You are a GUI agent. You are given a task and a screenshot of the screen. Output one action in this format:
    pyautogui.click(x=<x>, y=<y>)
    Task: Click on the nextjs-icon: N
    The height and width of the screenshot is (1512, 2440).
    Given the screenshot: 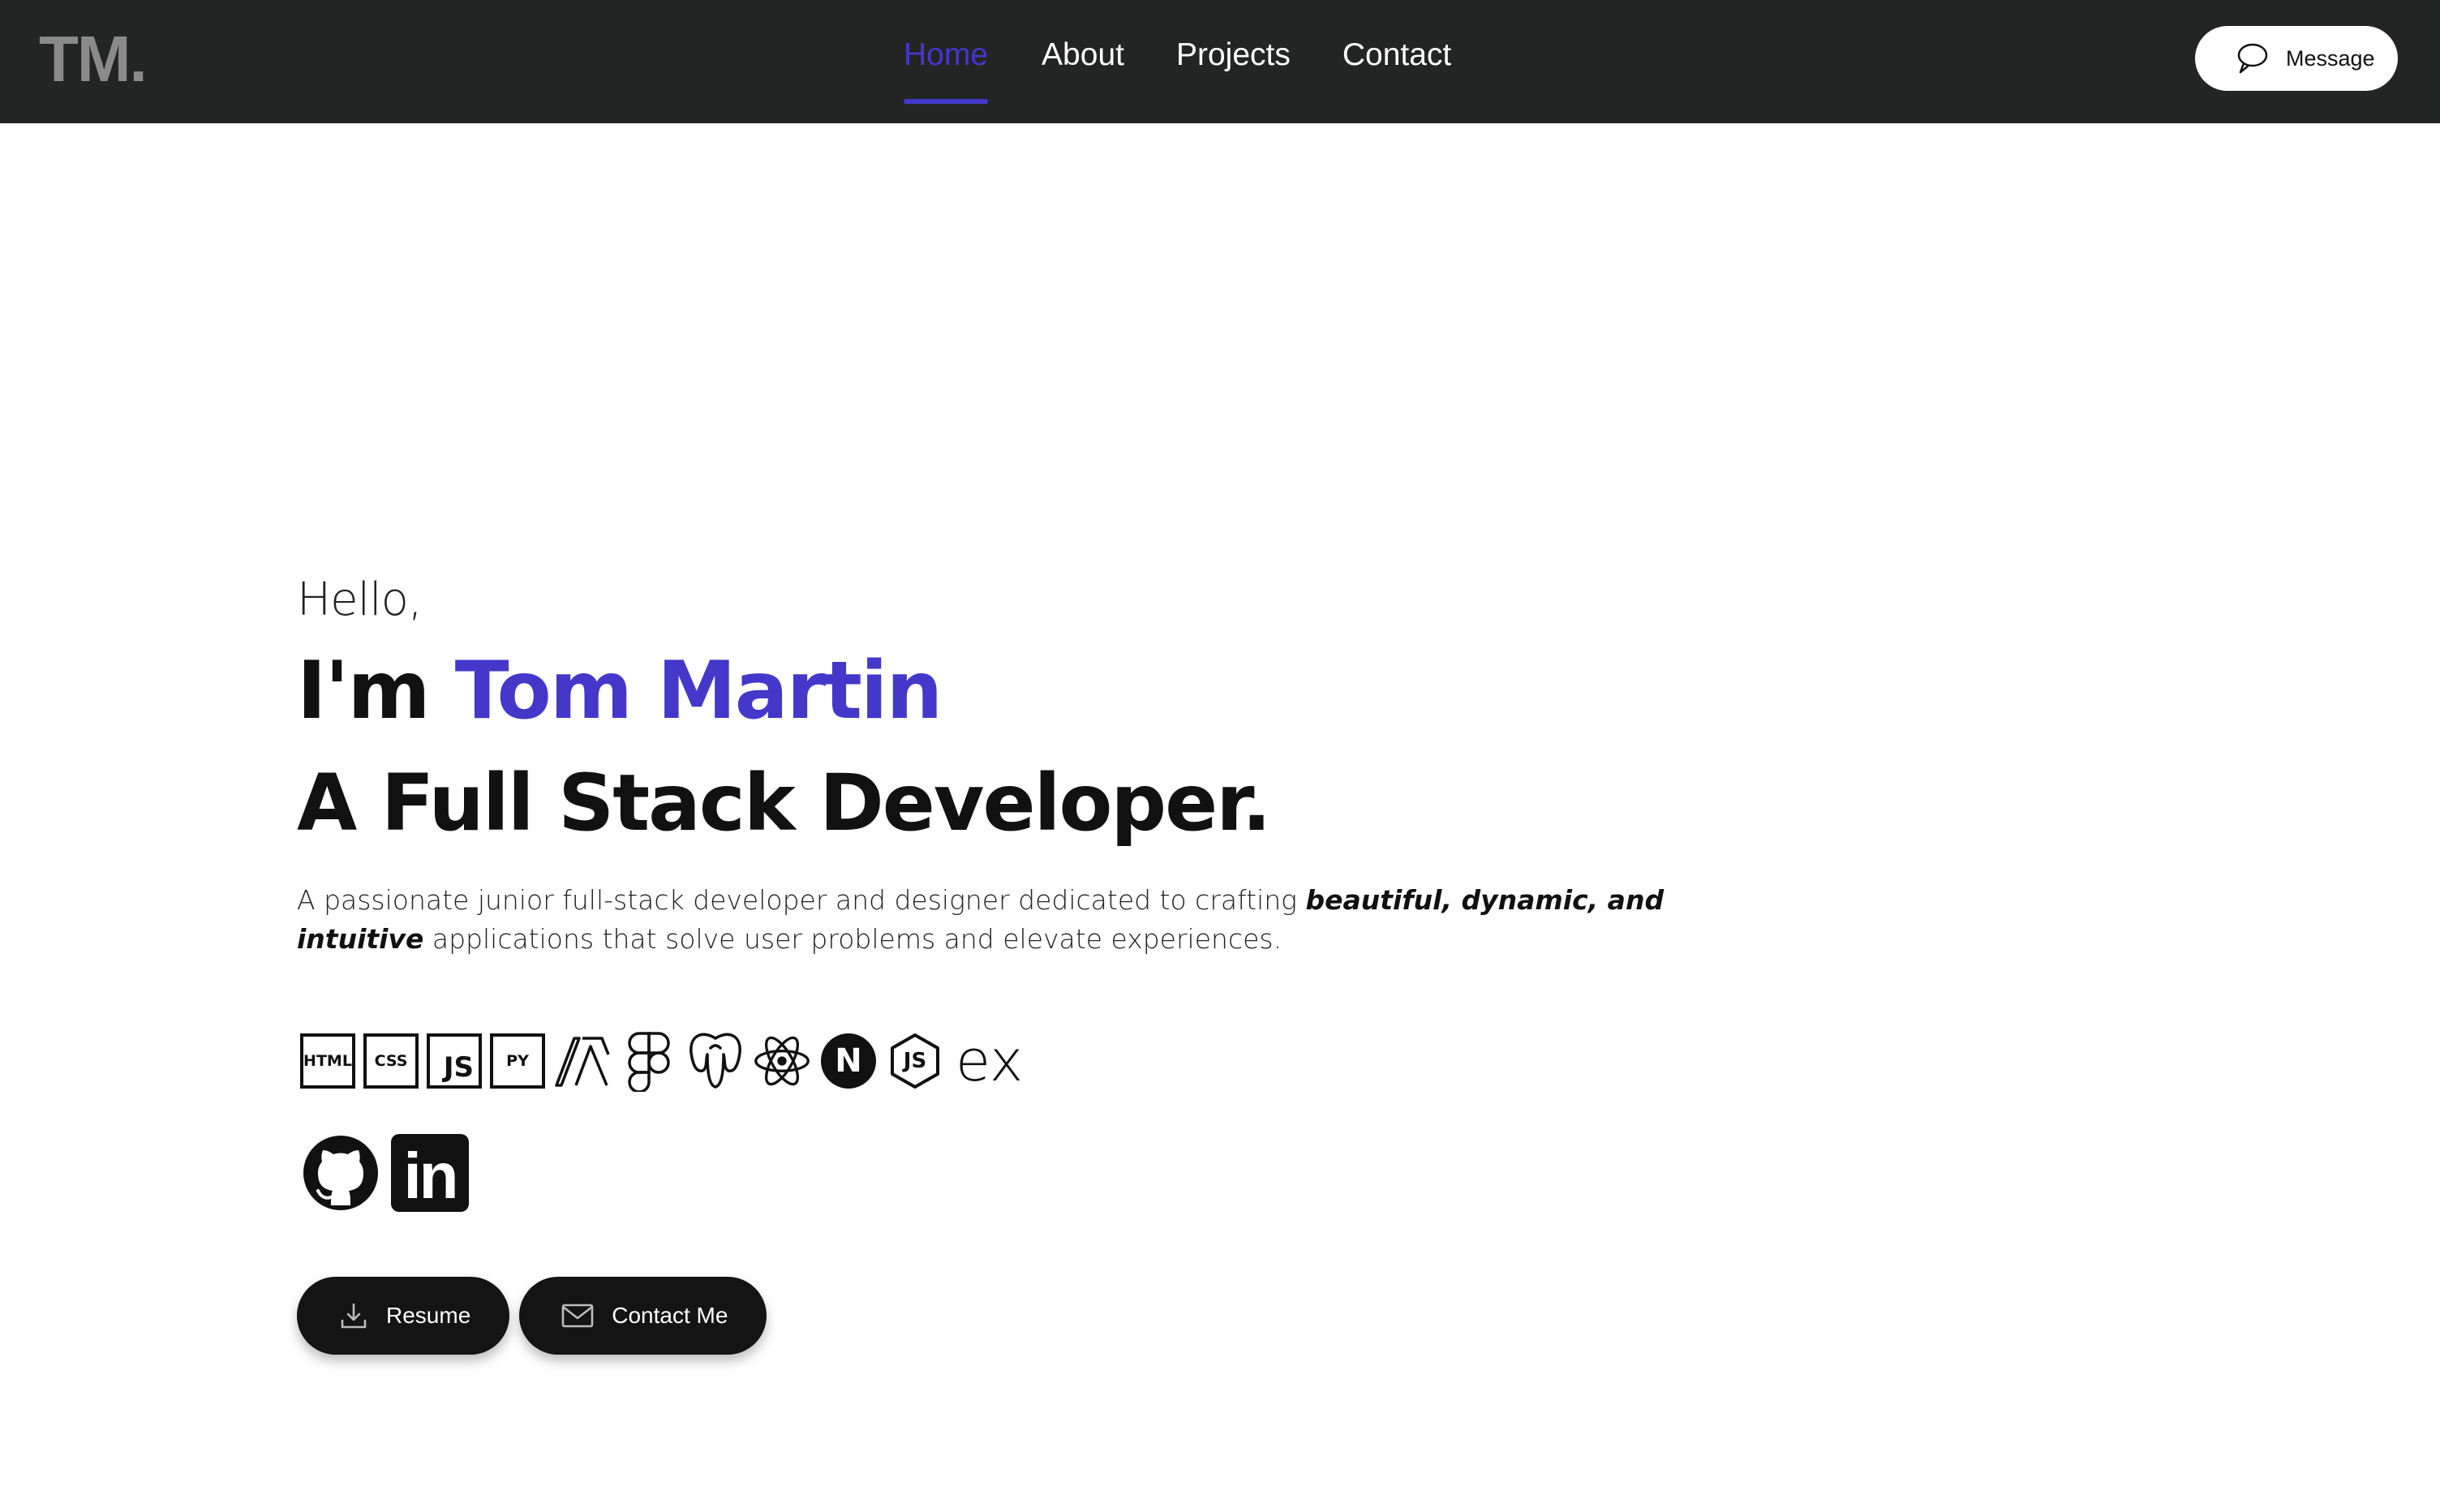 What is the action you would take?
    pyautogui.click(x=848, y=1061)
    